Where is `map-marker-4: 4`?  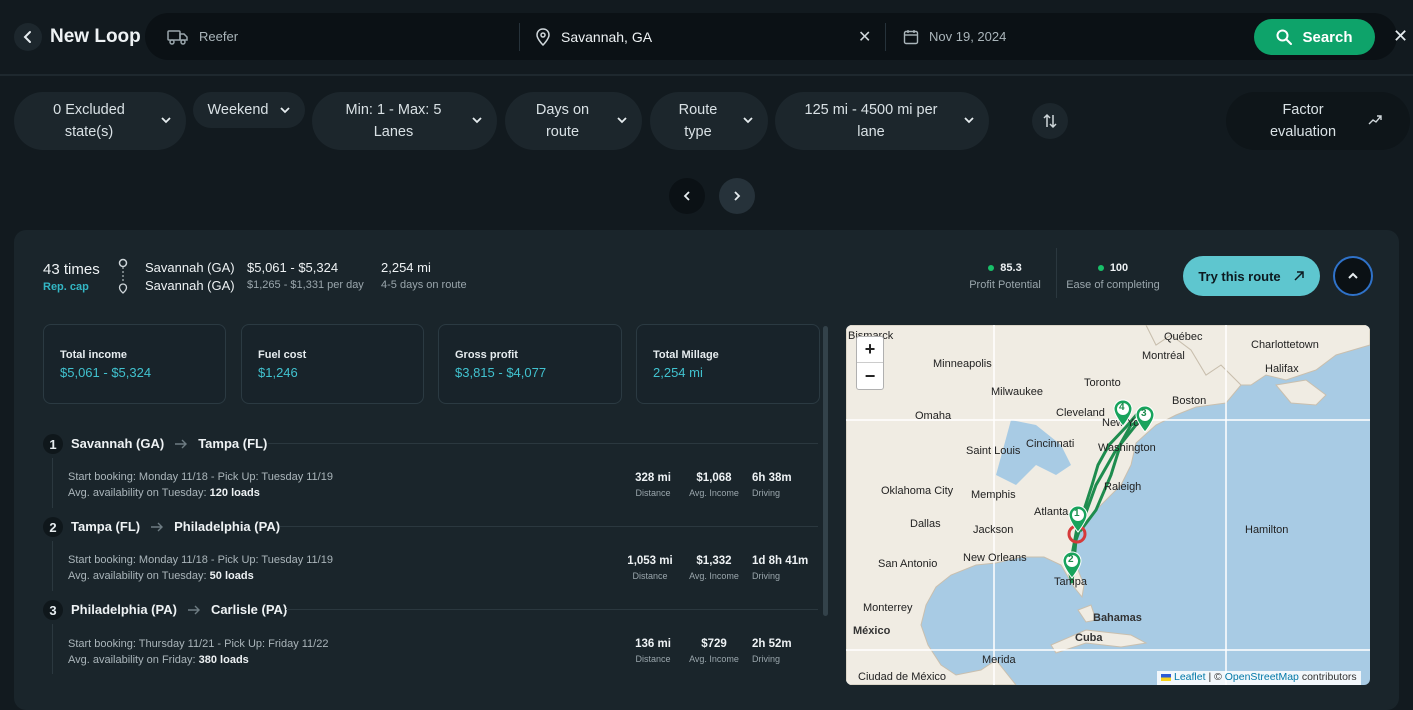 map-marker-4: 4 is located at coordinates (1123, 415).